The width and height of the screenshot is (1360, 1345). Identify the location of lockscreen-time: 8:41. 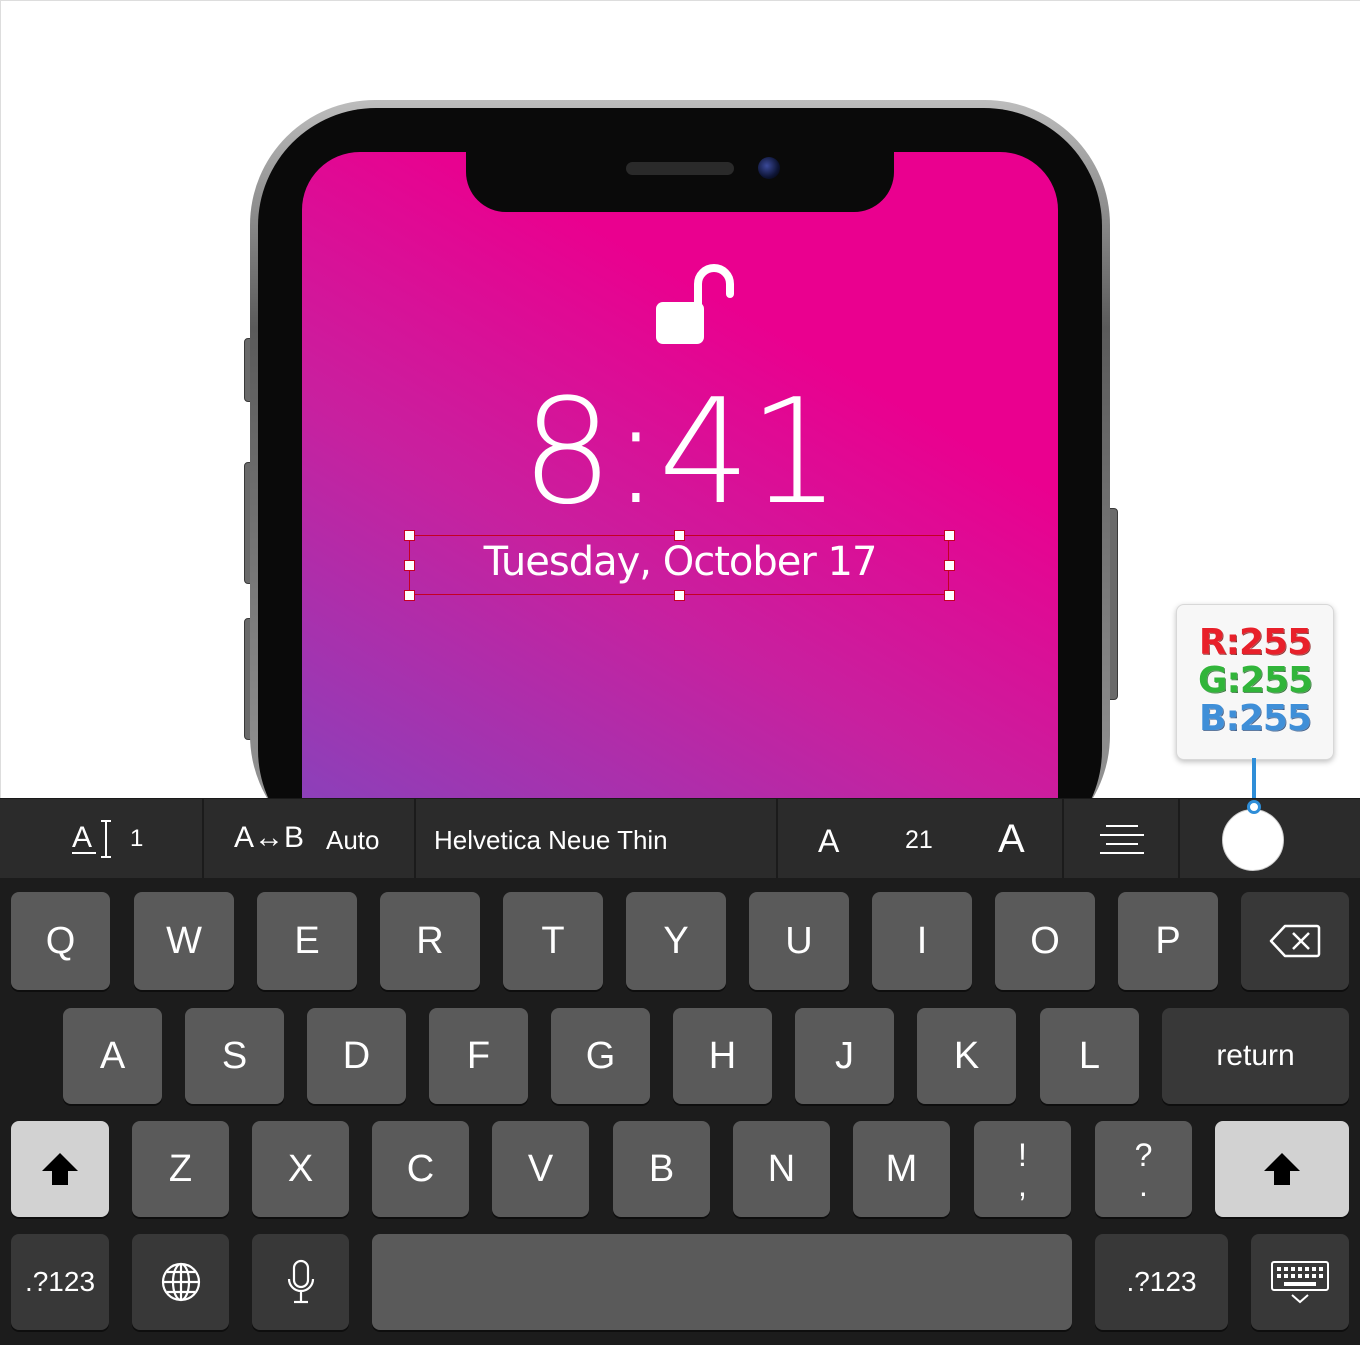
(680, 453).